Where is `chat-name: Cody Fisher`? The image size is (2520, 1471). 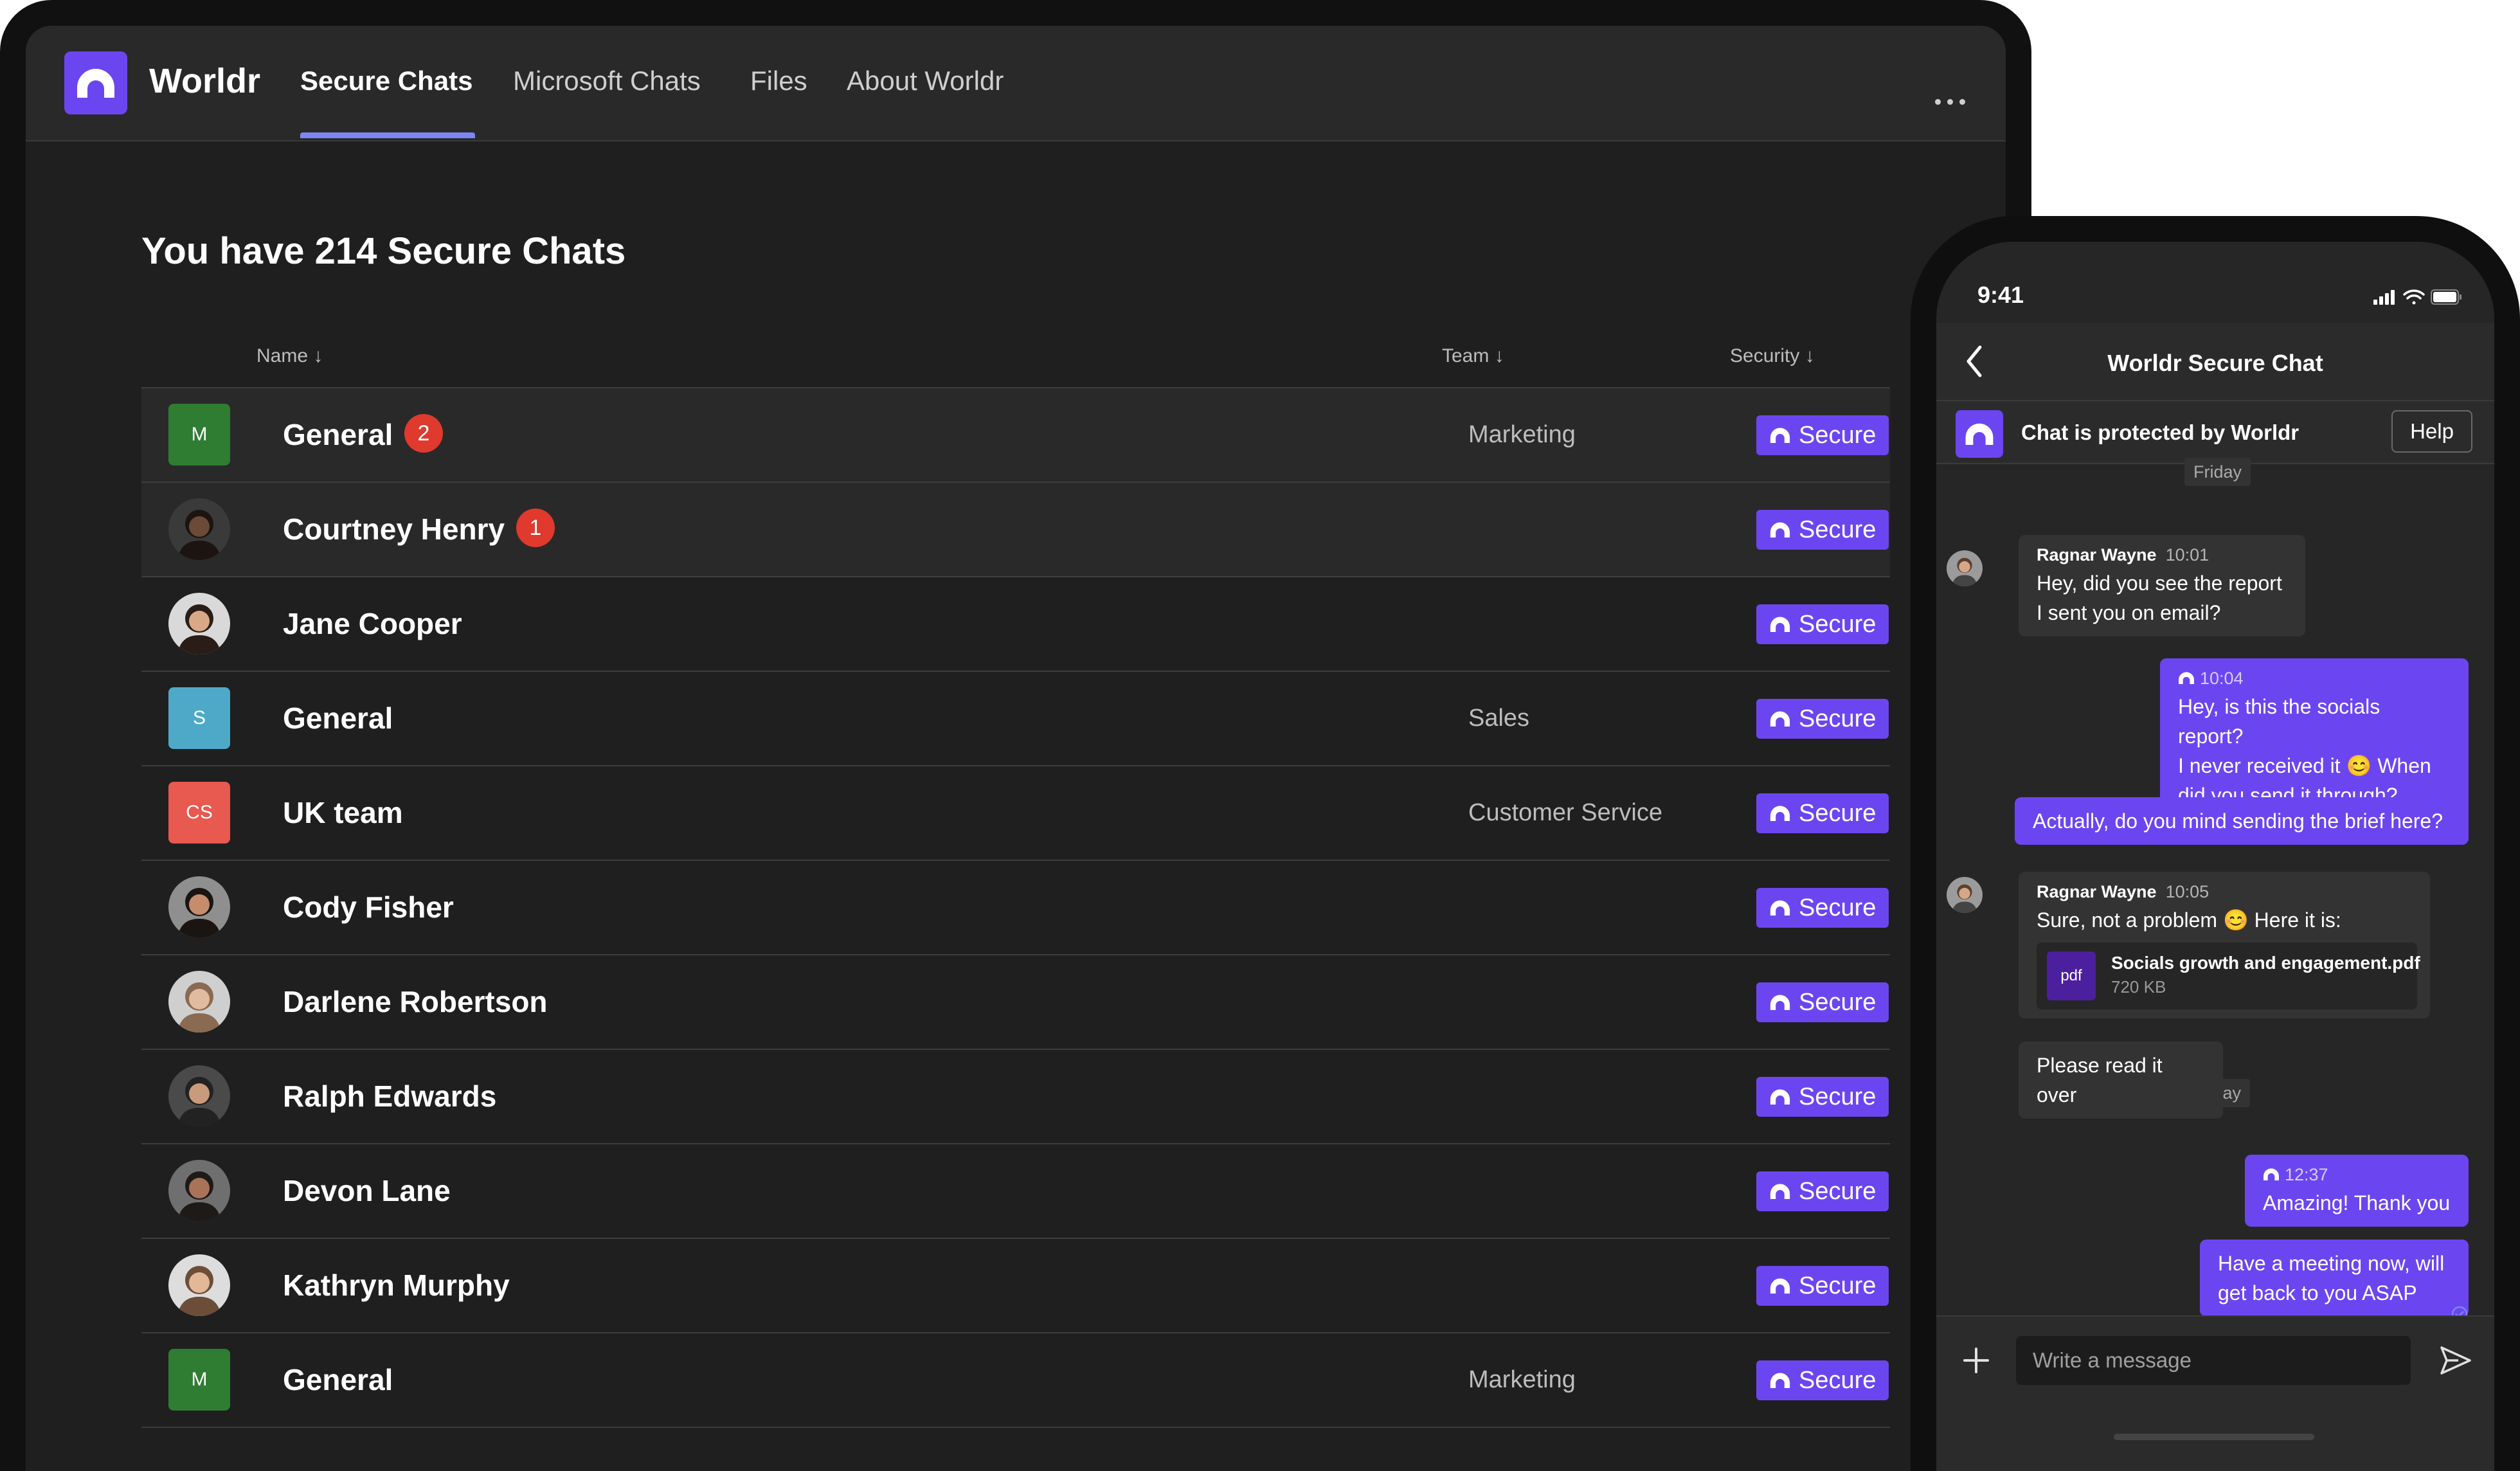 chat-name: Cody Fisher is located at coordinates (369, 907).